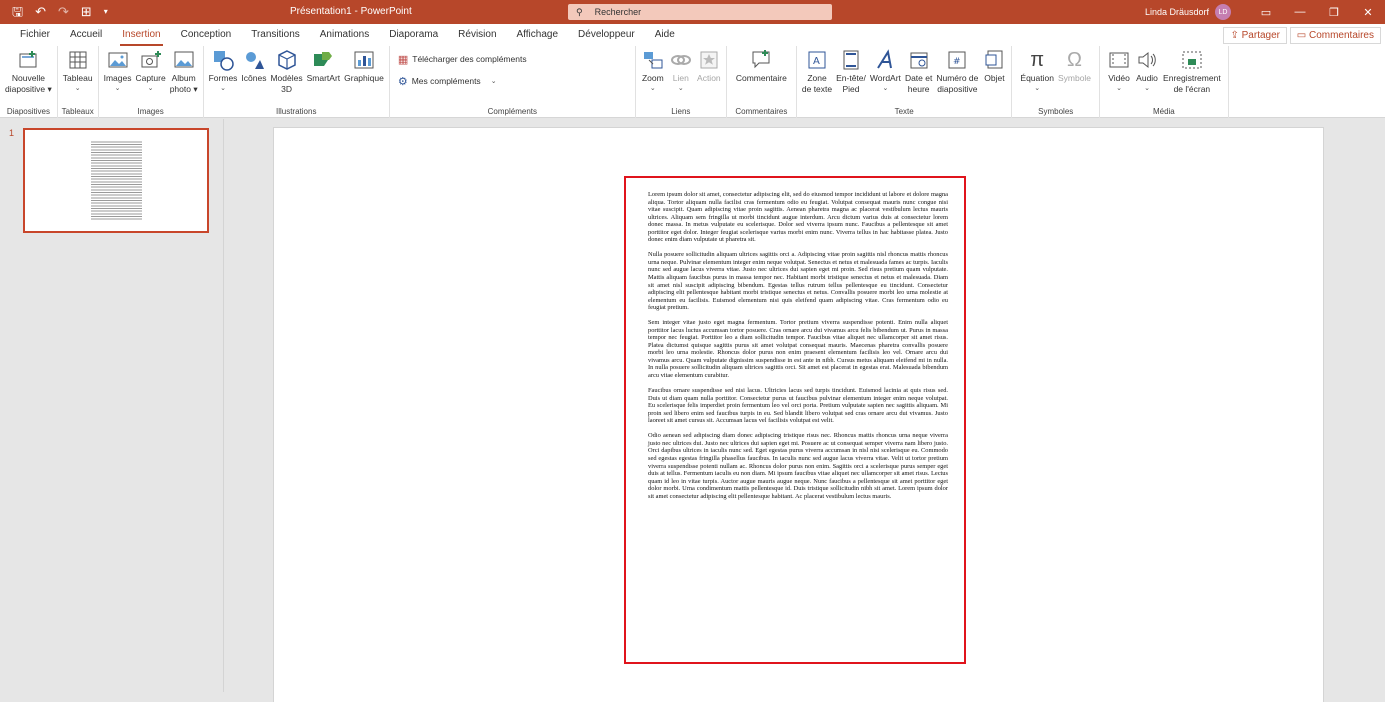 The height and width of the screenshot is (702, 1385). What do you see at coordinates (1147, 60) in the screenshot?
I see `speaker-icon` at bounding box center [1147, 60].